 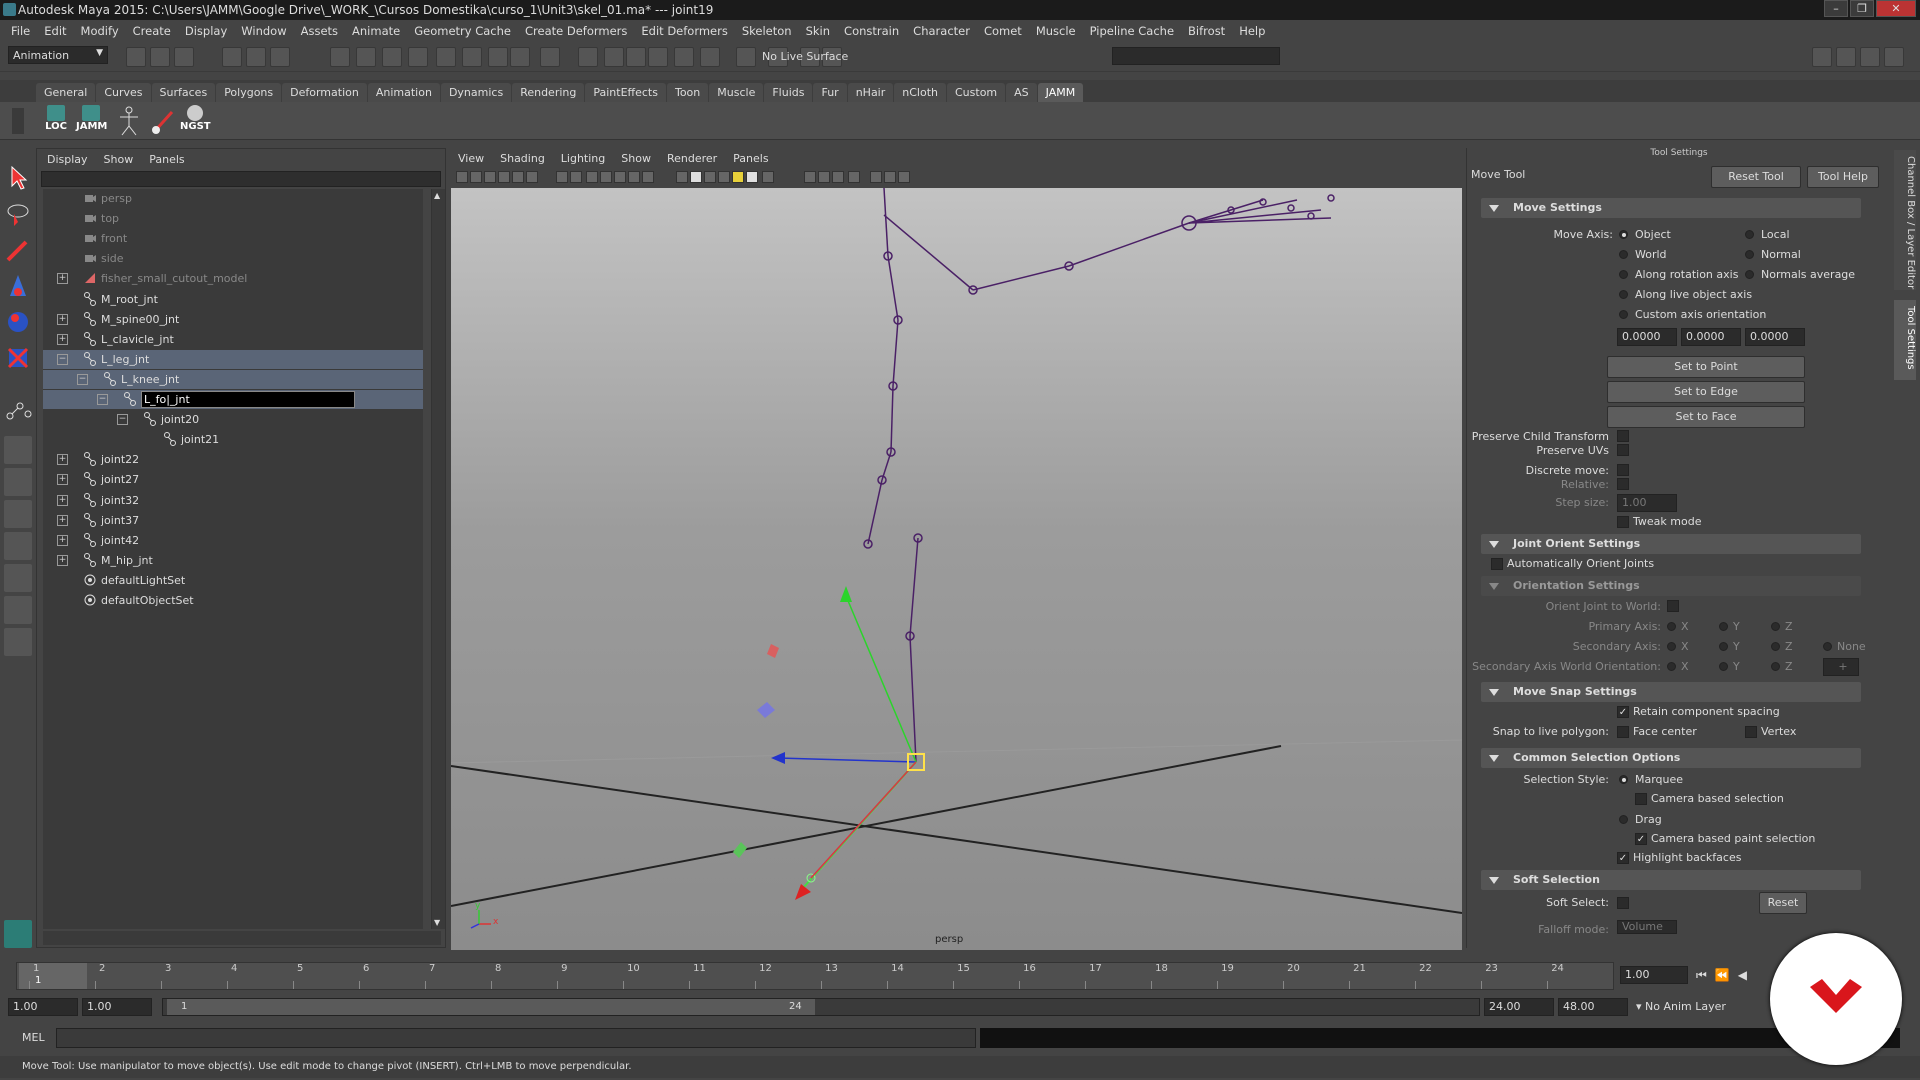 I want to click on shadows-icon, so click(x=752, y=177).